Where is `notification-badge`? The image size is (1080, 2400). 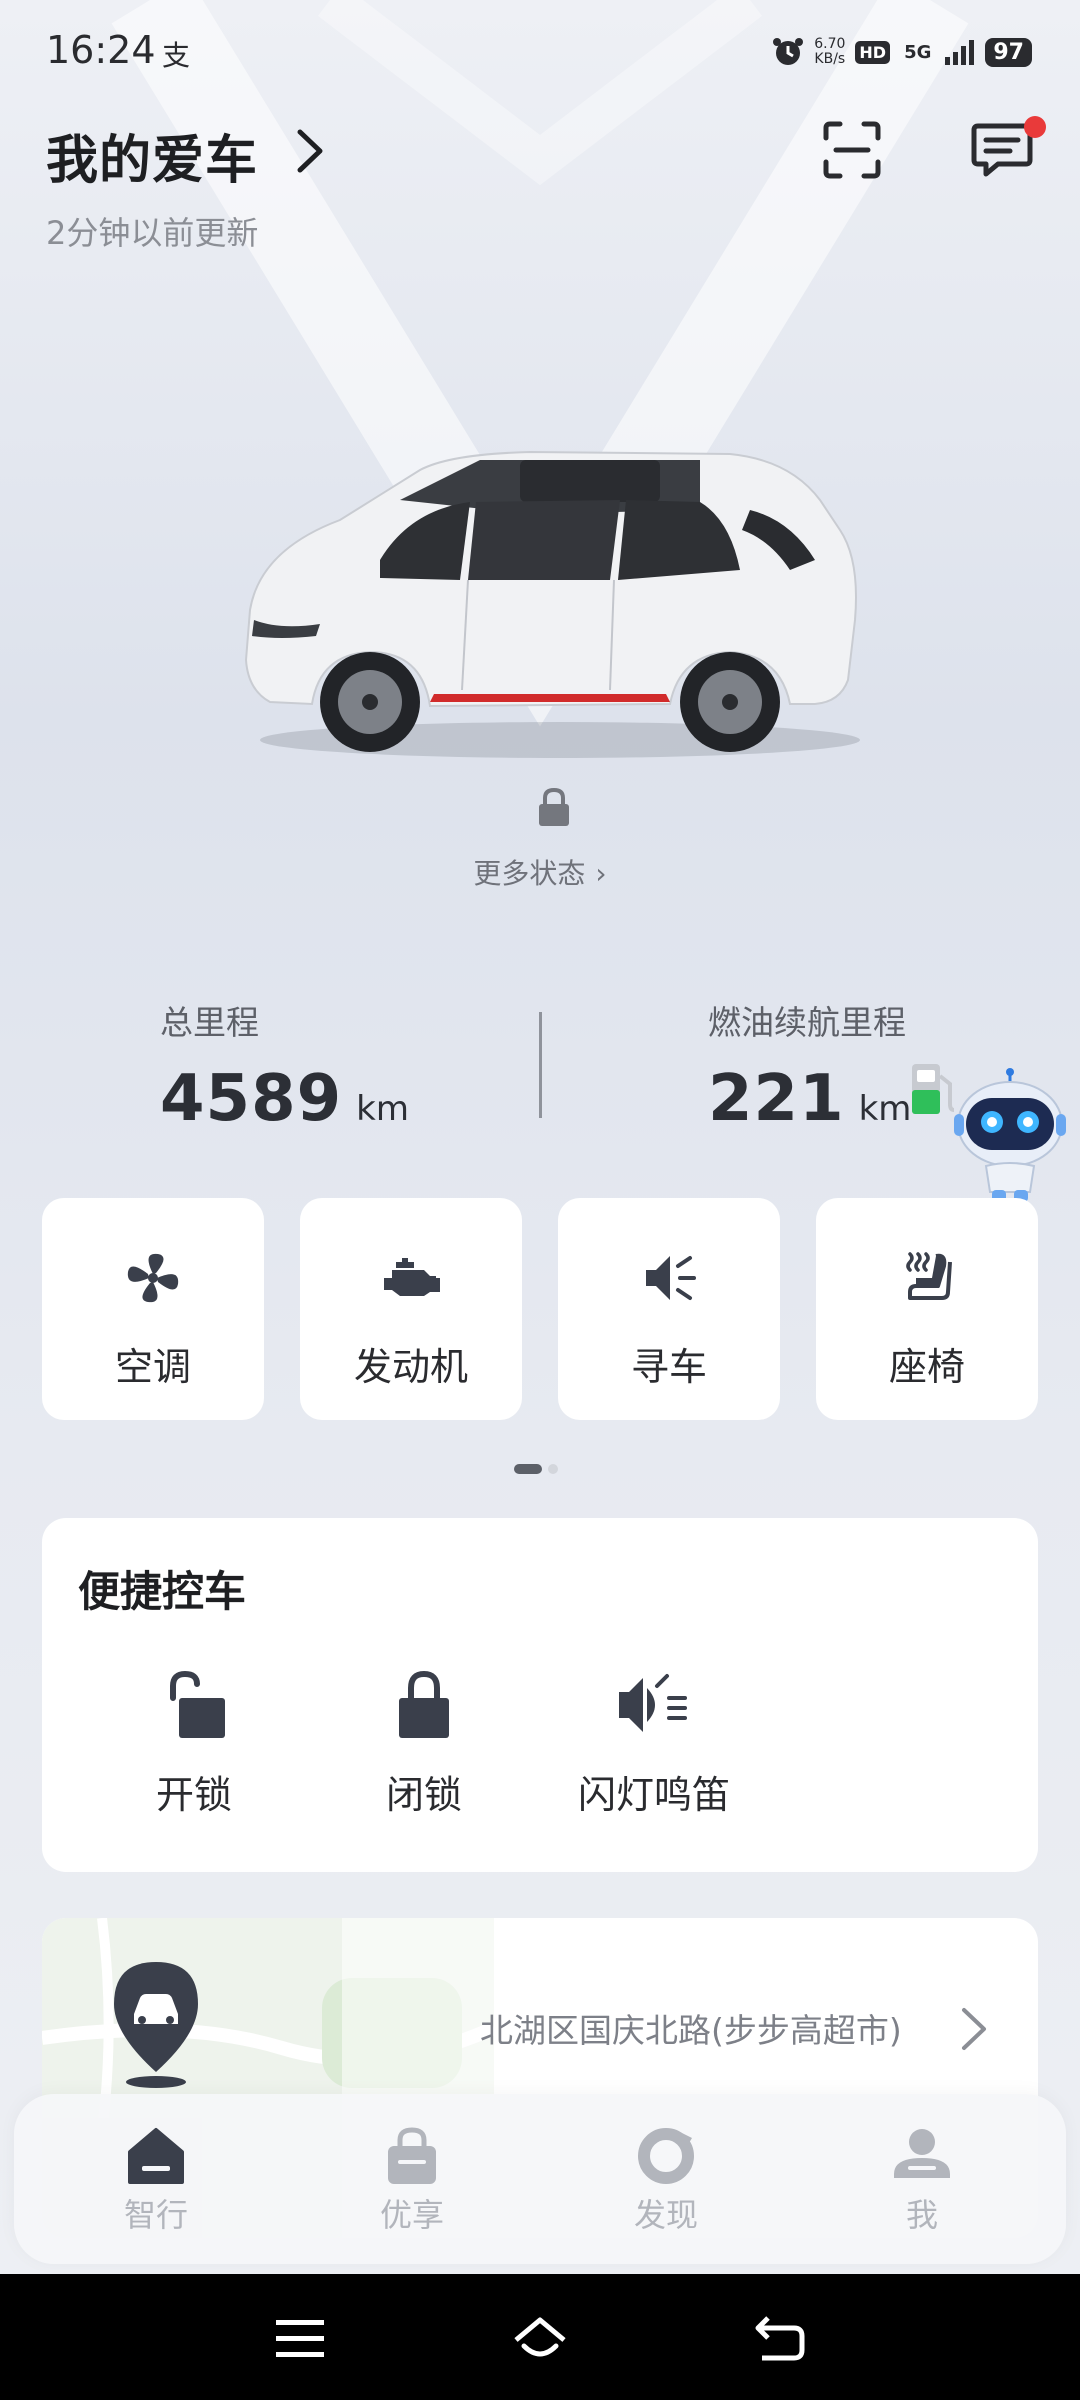 notification-badge is located at coordinates (1035, 127).